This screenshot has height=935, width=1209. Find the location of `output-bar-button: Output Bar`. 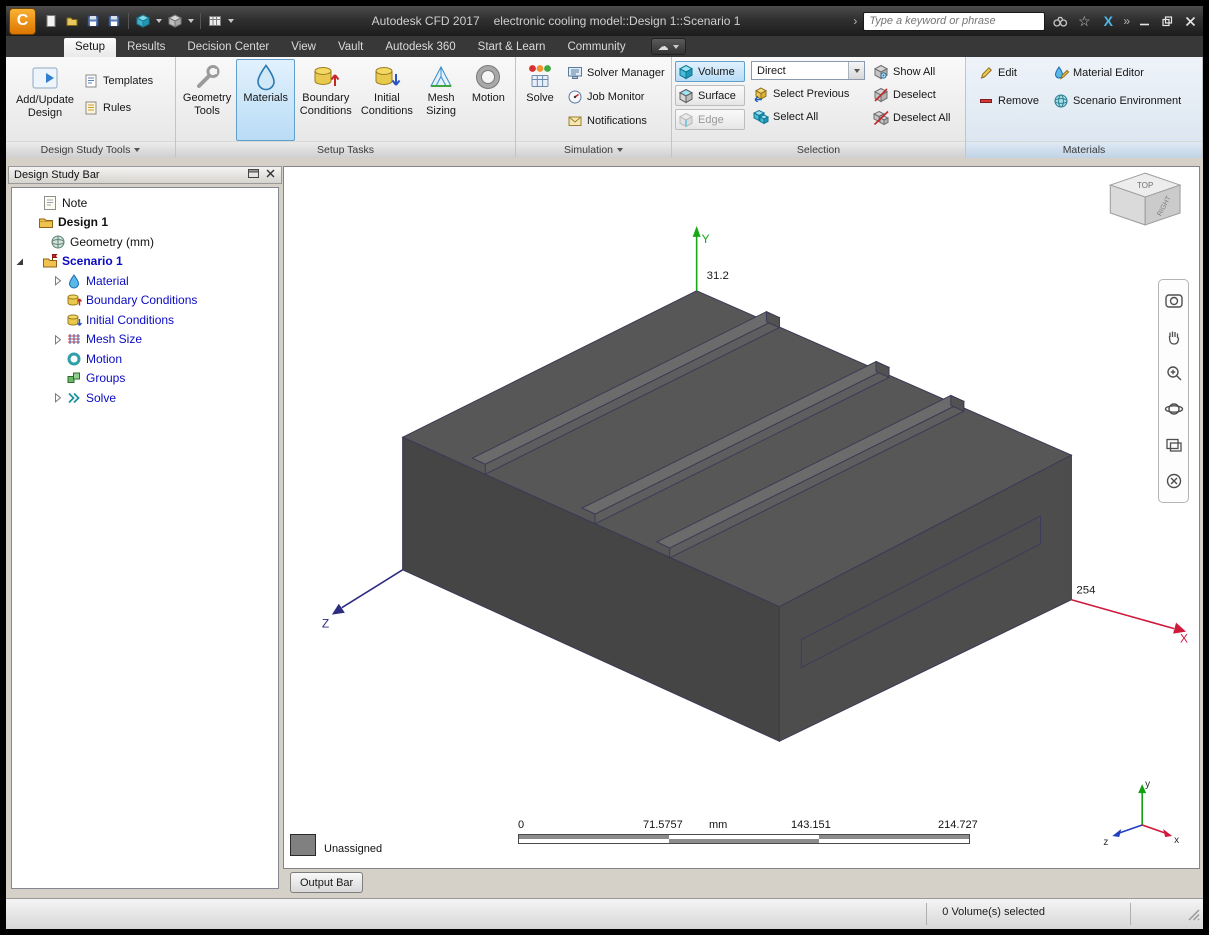

output-bar-button: Output Bar is located at coordinates (327, 882).